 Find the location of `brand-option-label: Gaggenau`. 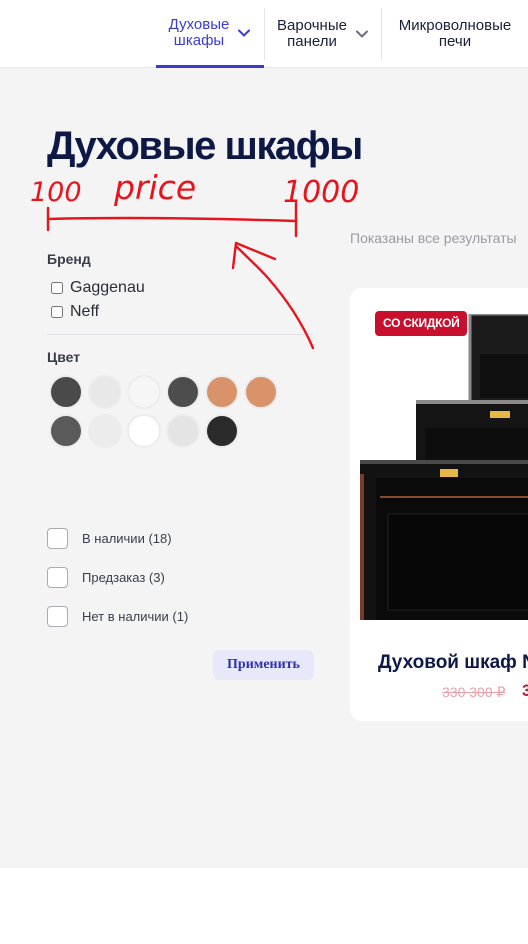

brand-option-label: Gaggenau is located at coordinates (107, 287).